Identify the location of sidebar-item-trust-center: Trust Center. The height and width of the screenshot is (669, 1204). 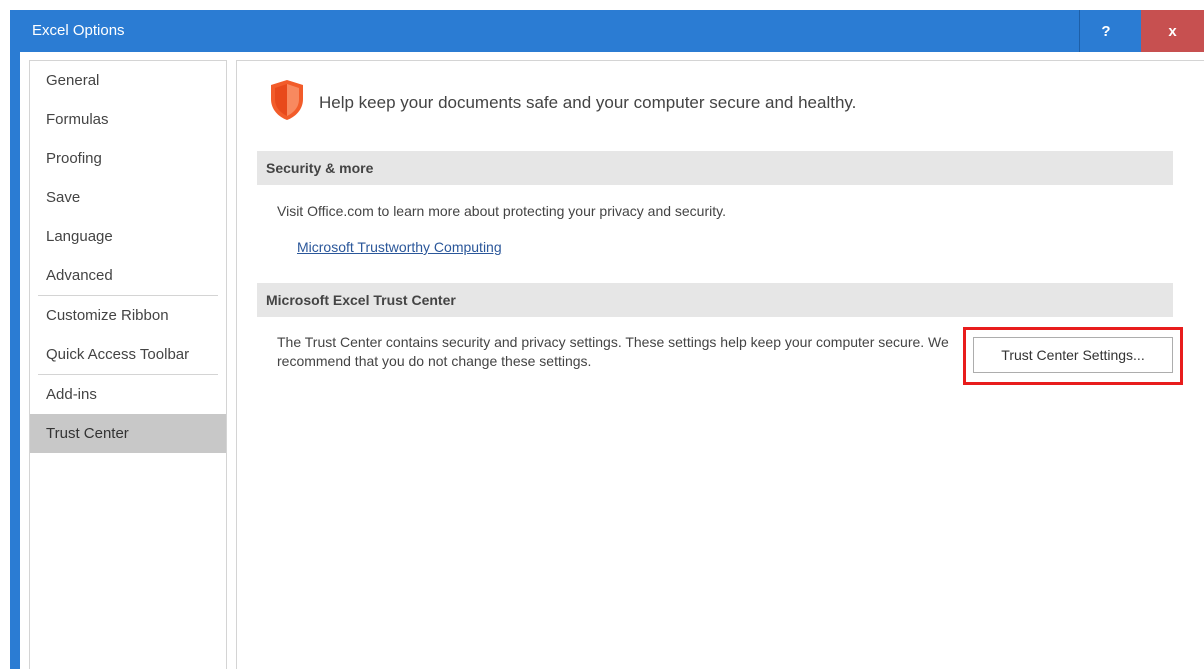
(128, 433).